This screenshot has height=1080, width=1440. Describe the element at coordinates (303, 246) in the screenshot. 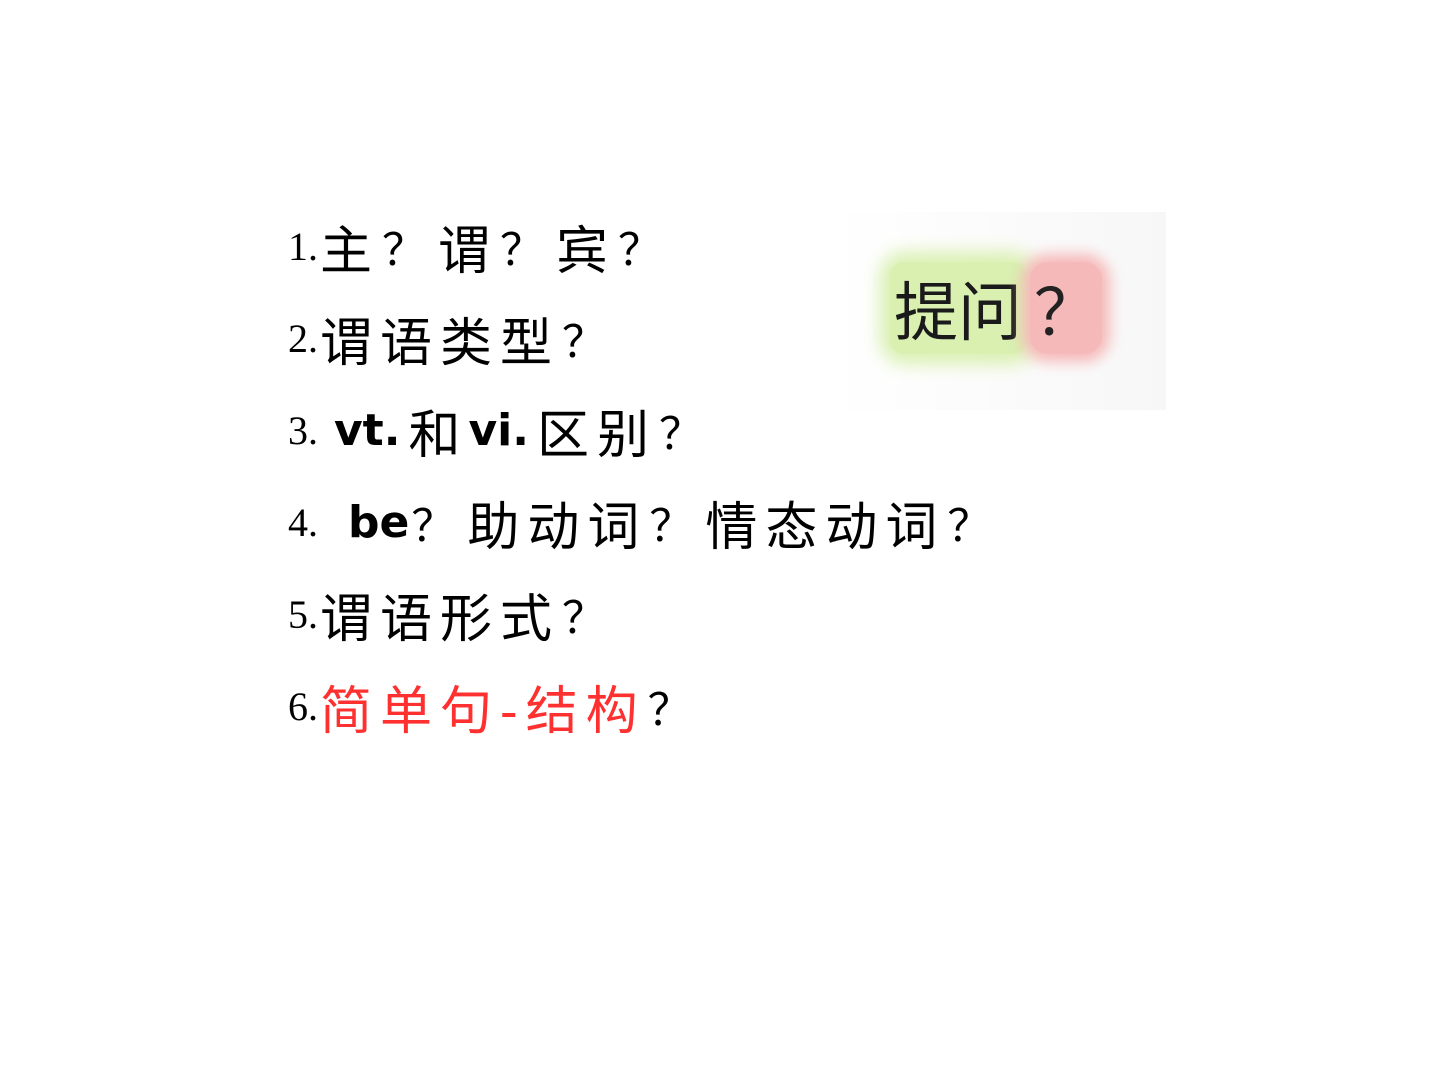

I see `item-number: 1.` at that location.